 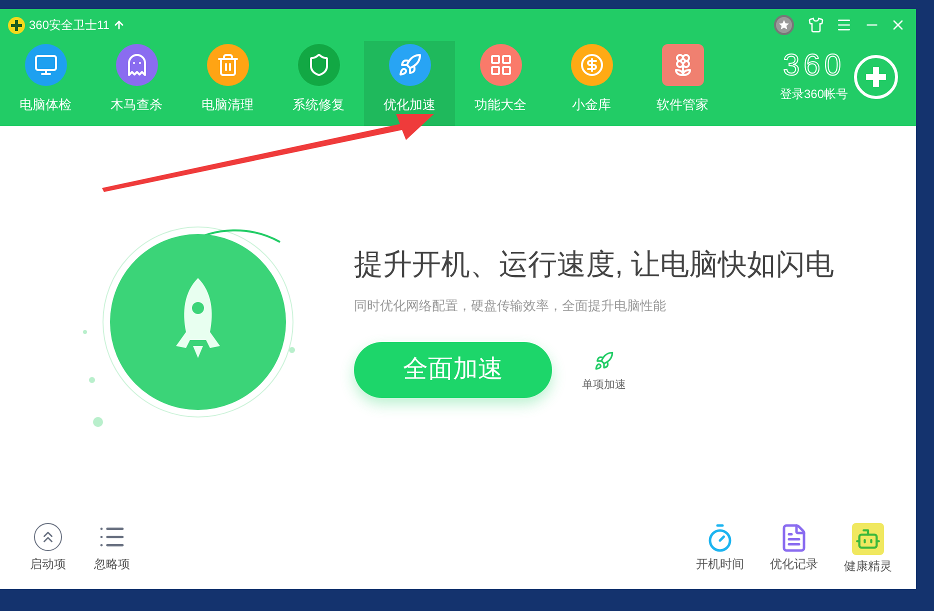 I want to click on nav-tab: 系统修复, so click(x=318, y=83).